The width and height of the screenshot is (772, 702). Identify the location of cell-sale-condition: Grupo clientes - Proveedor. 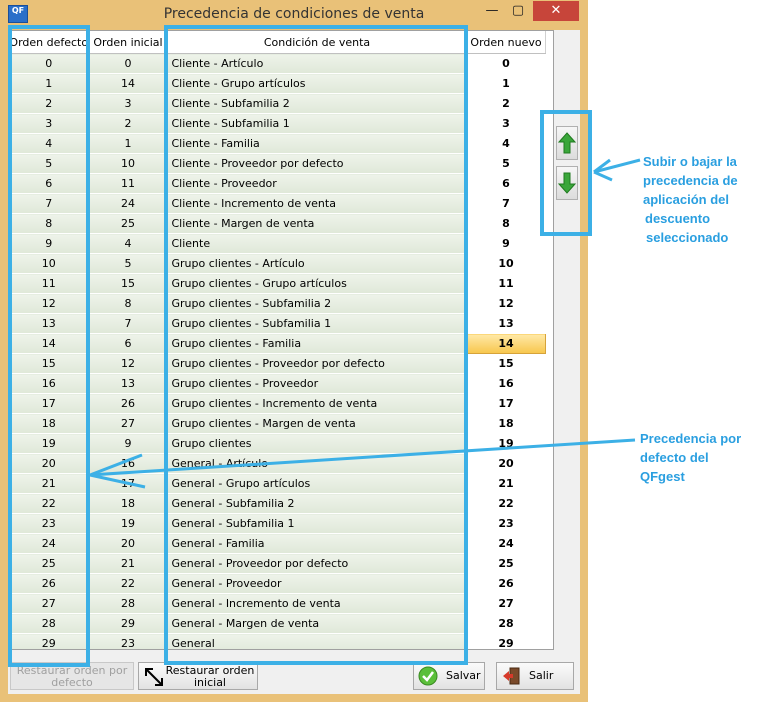
(317, 383).